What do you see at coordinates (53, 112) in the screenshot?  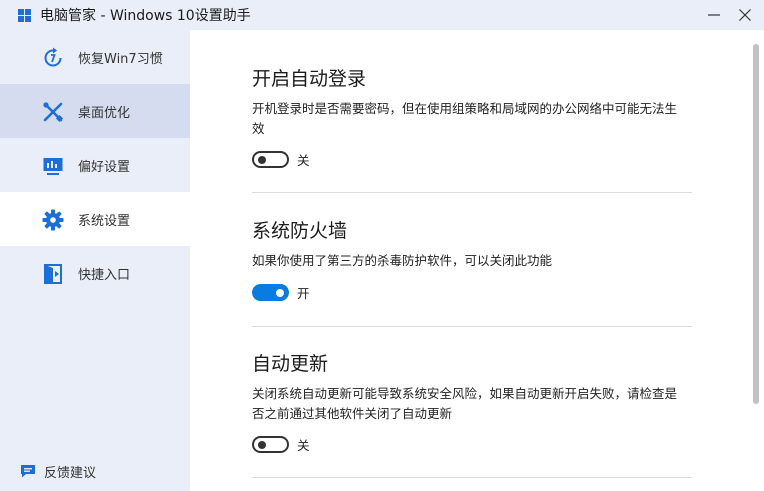 I see `tools-cross-icon` at bounding box center [53, 112].